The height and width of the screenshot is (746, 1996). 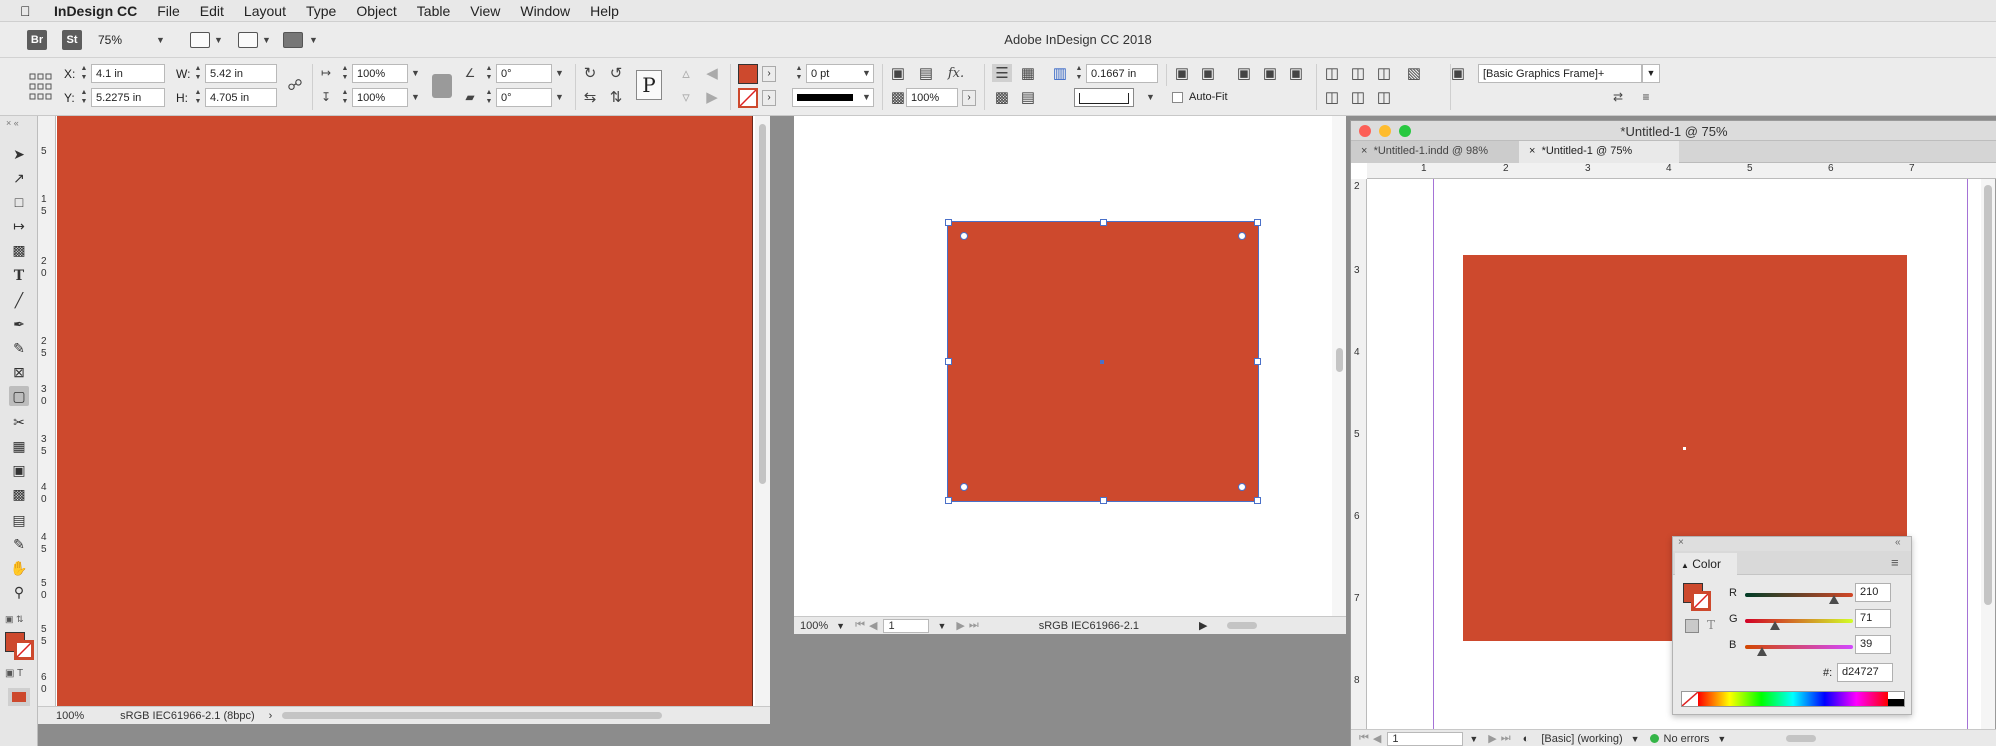 I want to click on path-type-icon: P, so click(x=649, y=85).